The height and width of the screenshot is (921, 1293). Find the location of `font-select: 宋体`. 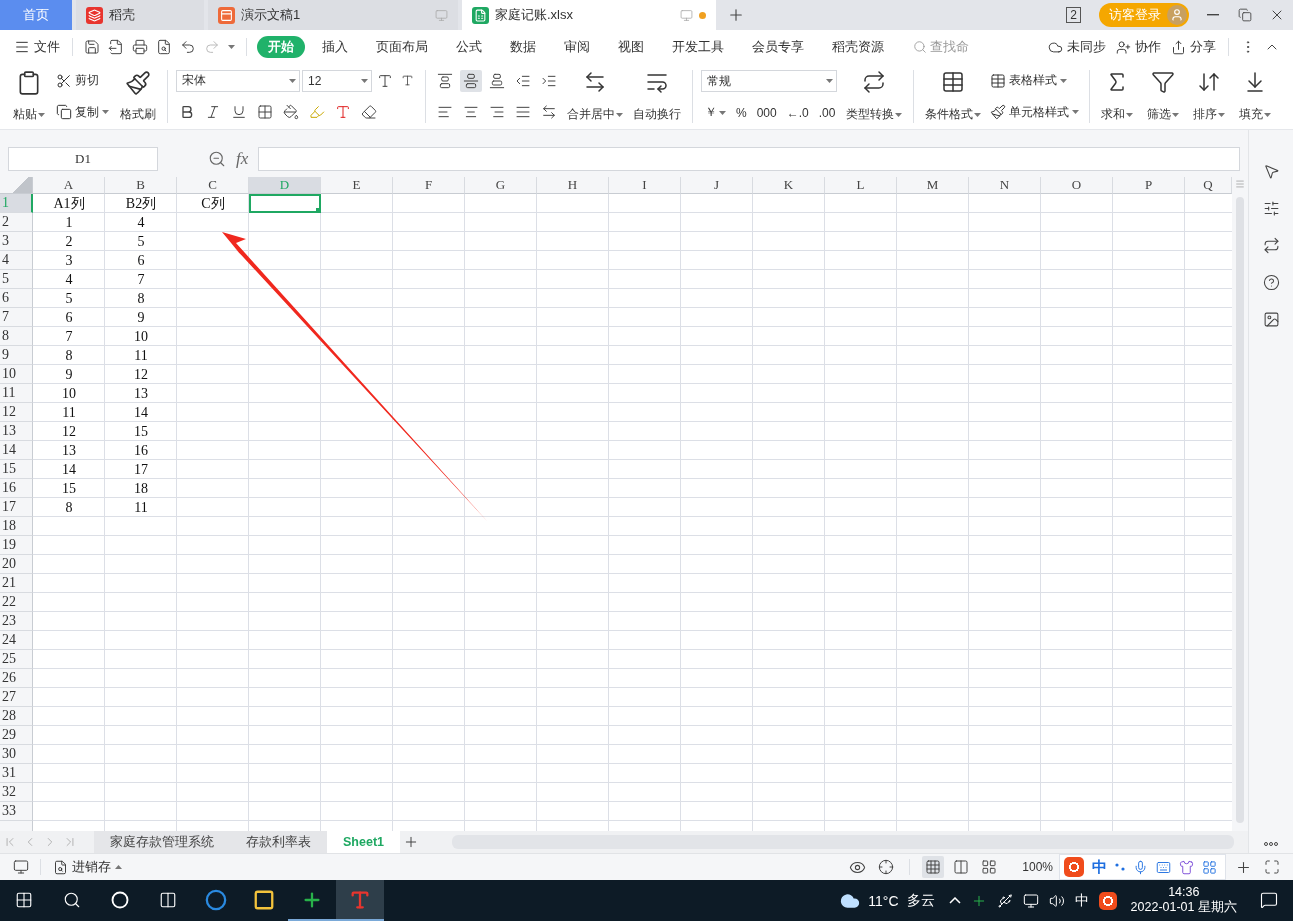

font-select: 宋体 is located at coordinates (238, 80).